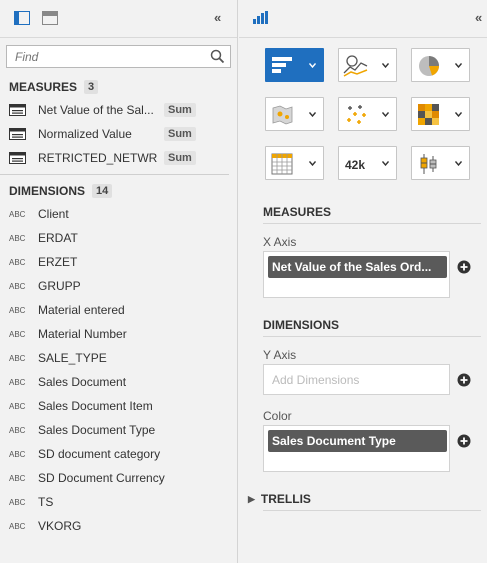 The image size is (487, 563). I want to click on dimension-label: TS, so click(46, 502).